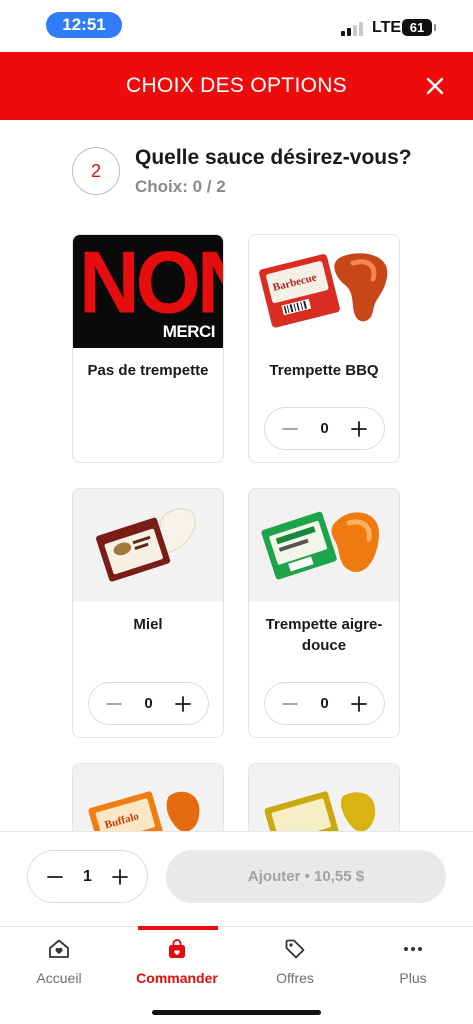 This screenshot has width=473, height=1024. I want to click on choices-count: Choix: 0 / 2, so click(180, 186).